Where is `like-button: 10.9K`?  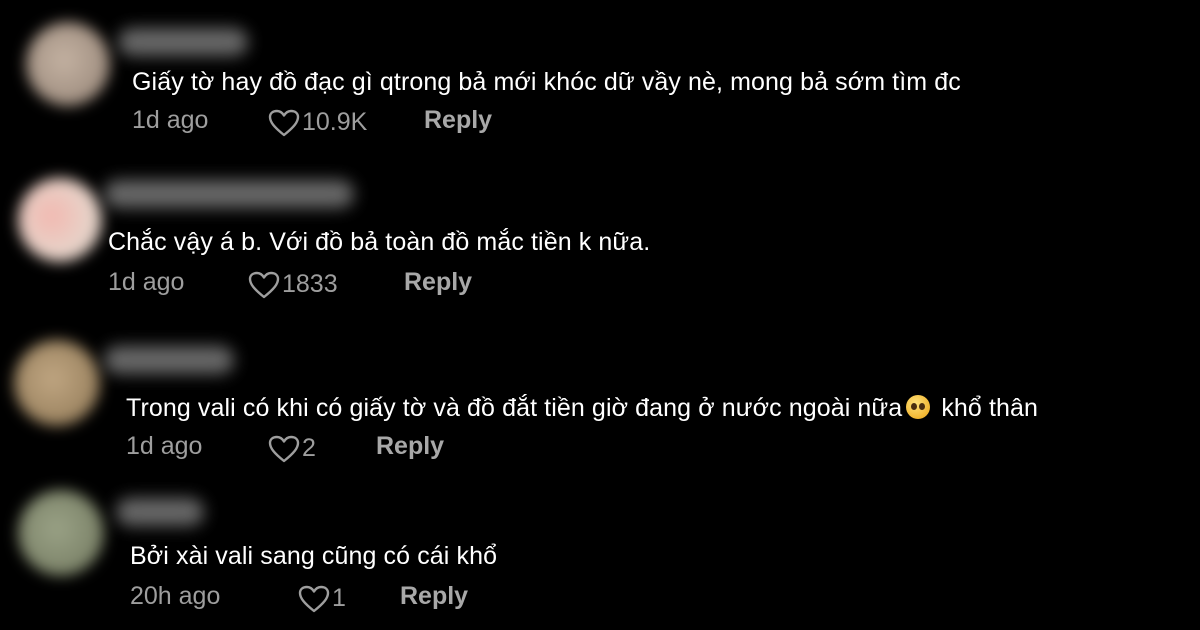
like-button: 10.9K is located at coordinates (317, 122).